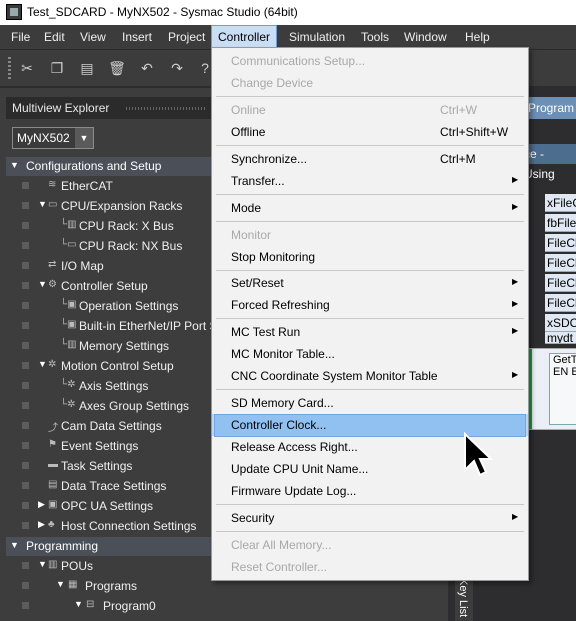 Image resolution: width=576 pixels, height=621 pixels. I want to click on variable-cell: xFileC, so click(560, 203).